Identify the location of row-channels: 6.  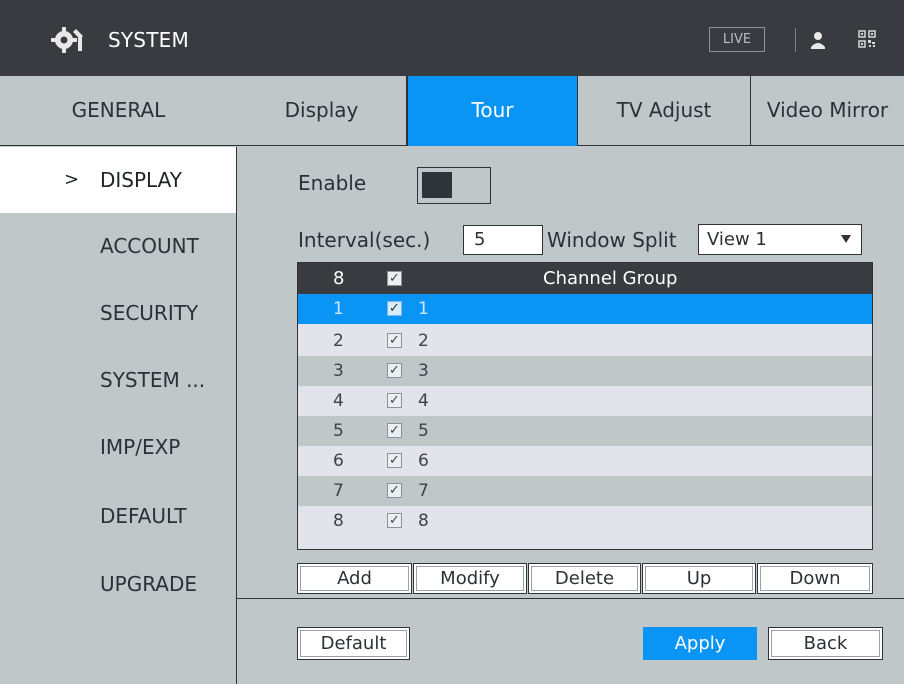
(423, 461).